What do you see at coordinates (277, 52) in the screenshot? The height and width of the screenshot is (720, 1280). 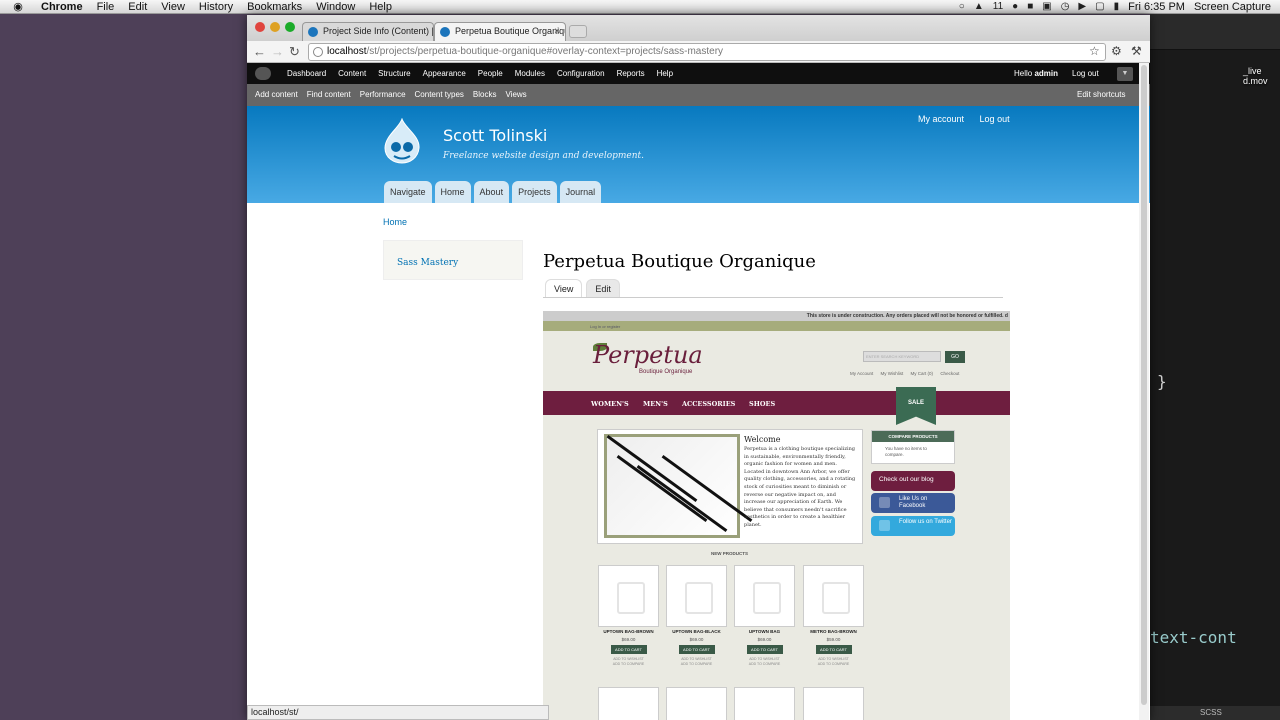 I see `forward-arrow-icon: →` at bounding box center [277, 52].